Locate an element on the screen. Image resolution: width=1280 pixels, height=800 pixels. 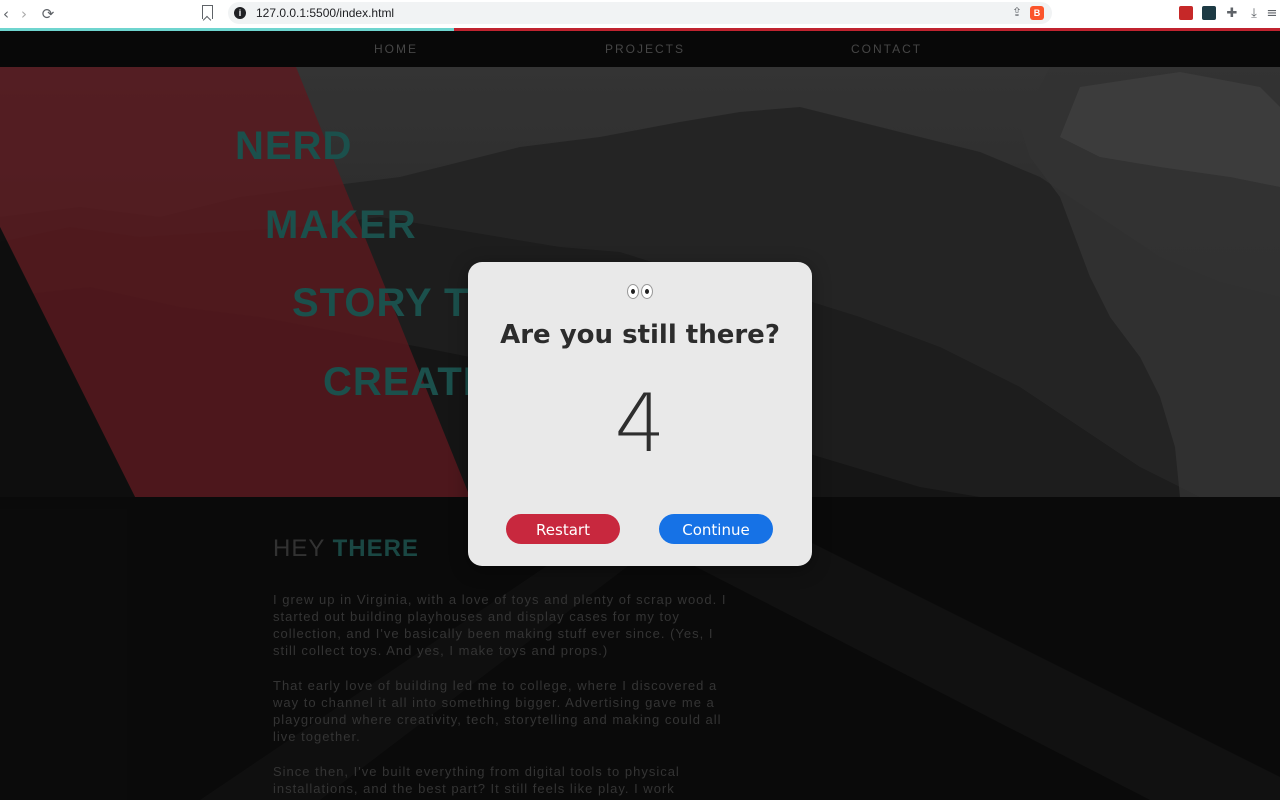
url-text: 127.0.0.1:5500/index.html is located at coordinates (325, 13).